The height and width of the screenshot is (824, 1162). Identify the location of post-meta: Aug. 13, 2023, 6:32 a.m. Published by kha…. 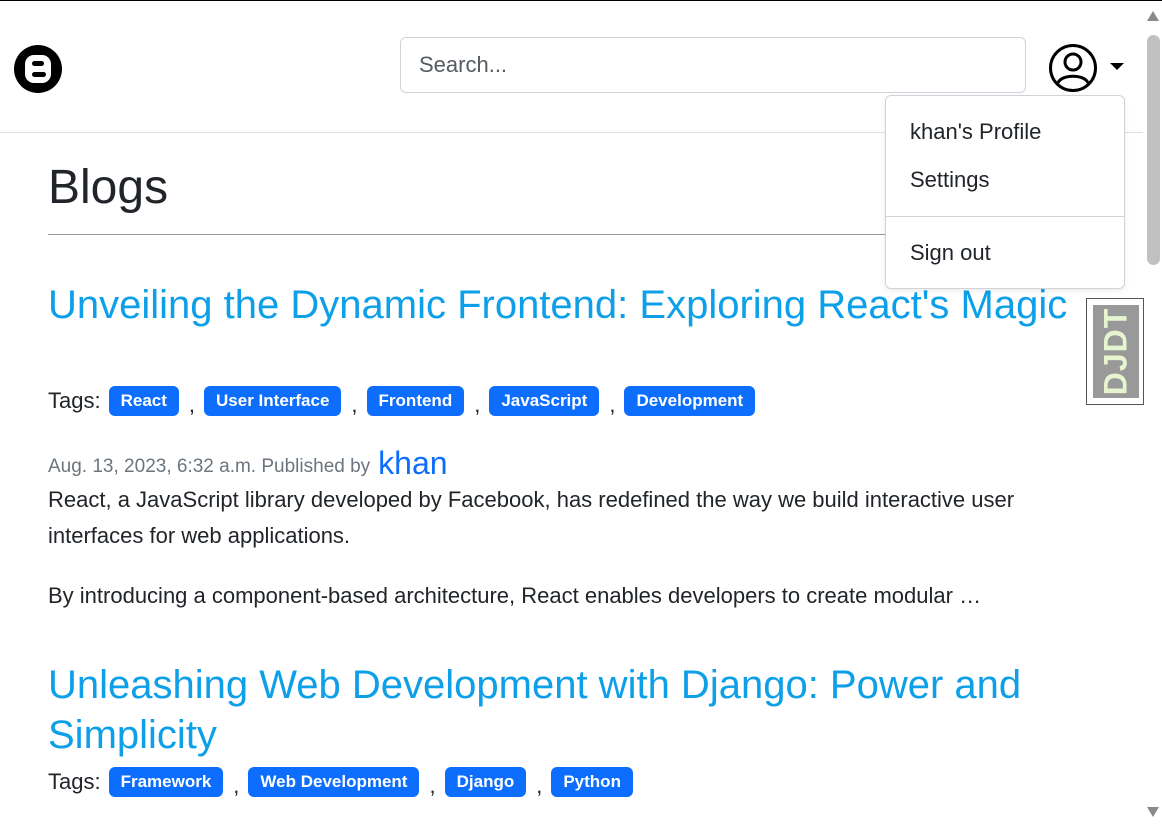
(248, 462).